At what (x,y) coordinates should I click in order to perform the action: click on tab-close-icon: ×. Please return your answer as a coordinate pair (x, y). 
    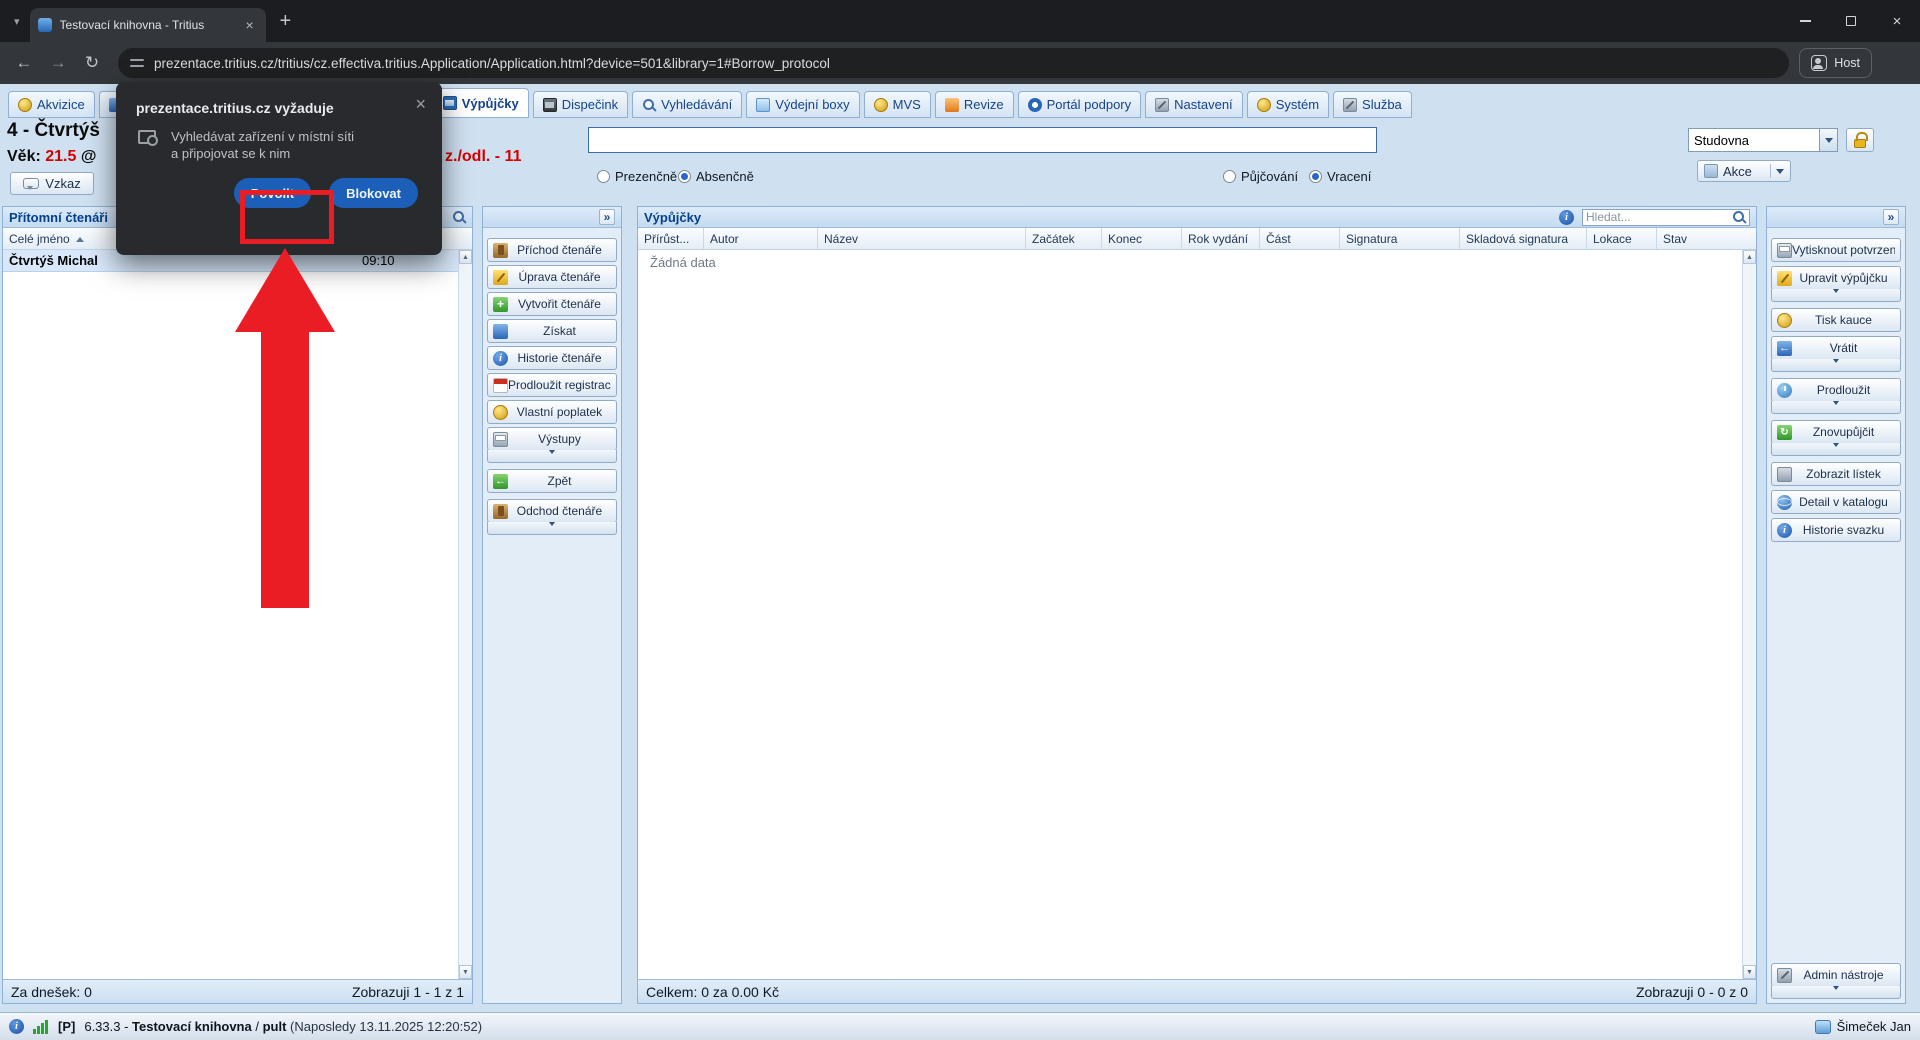
    Looking at the image, I should click on (250, 25).